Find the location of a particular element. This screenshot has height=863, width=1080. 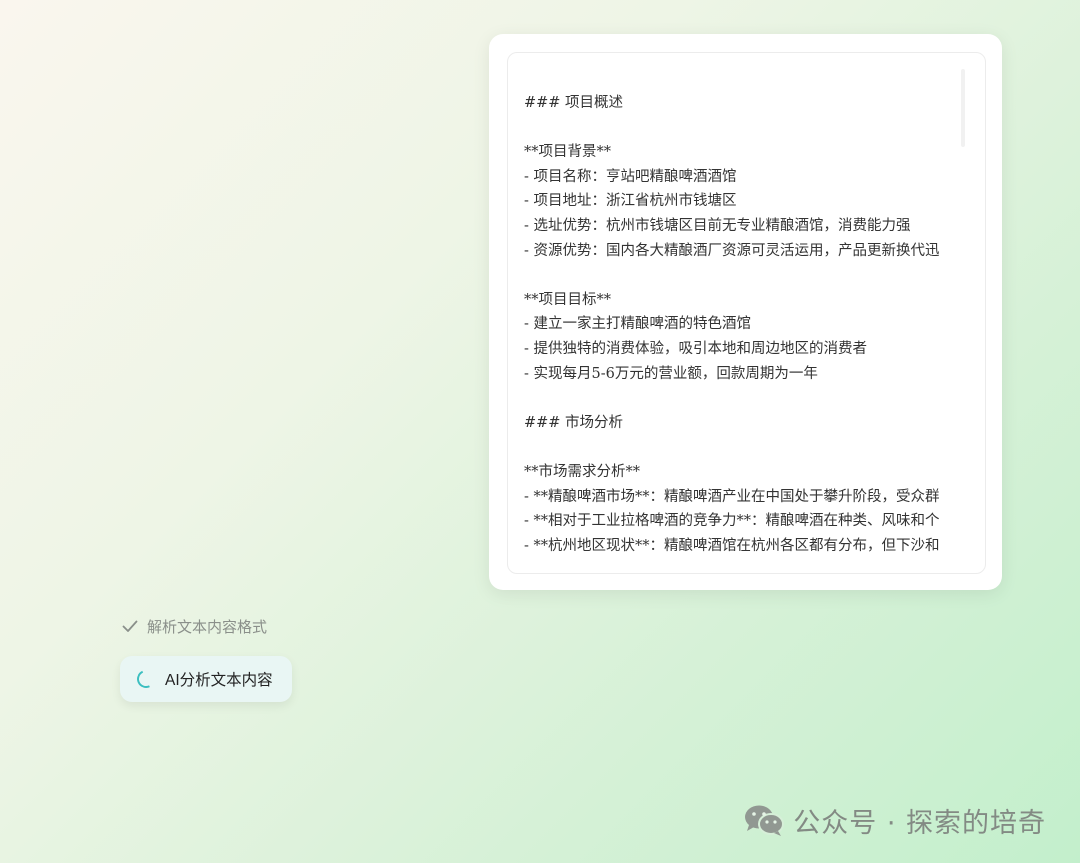

document-line: - **相对于工业拉格啤酒的竞争力**：精酿啤酒在种类、风味和个 is located at coordinates (732, 521).